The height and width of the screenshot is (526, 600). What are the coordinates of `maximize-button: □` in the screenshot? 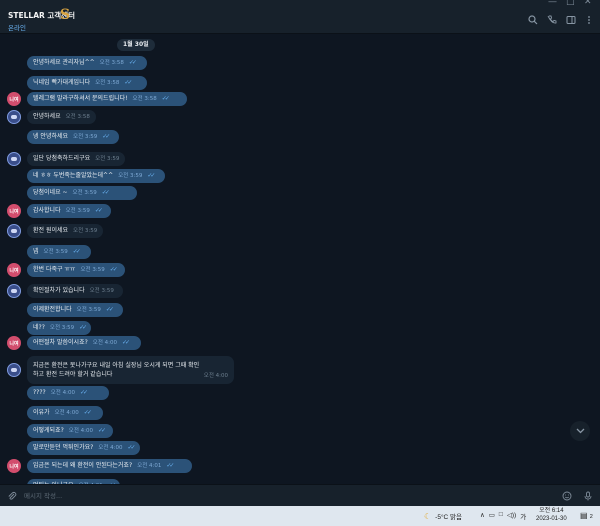 It's located at (570, 3).